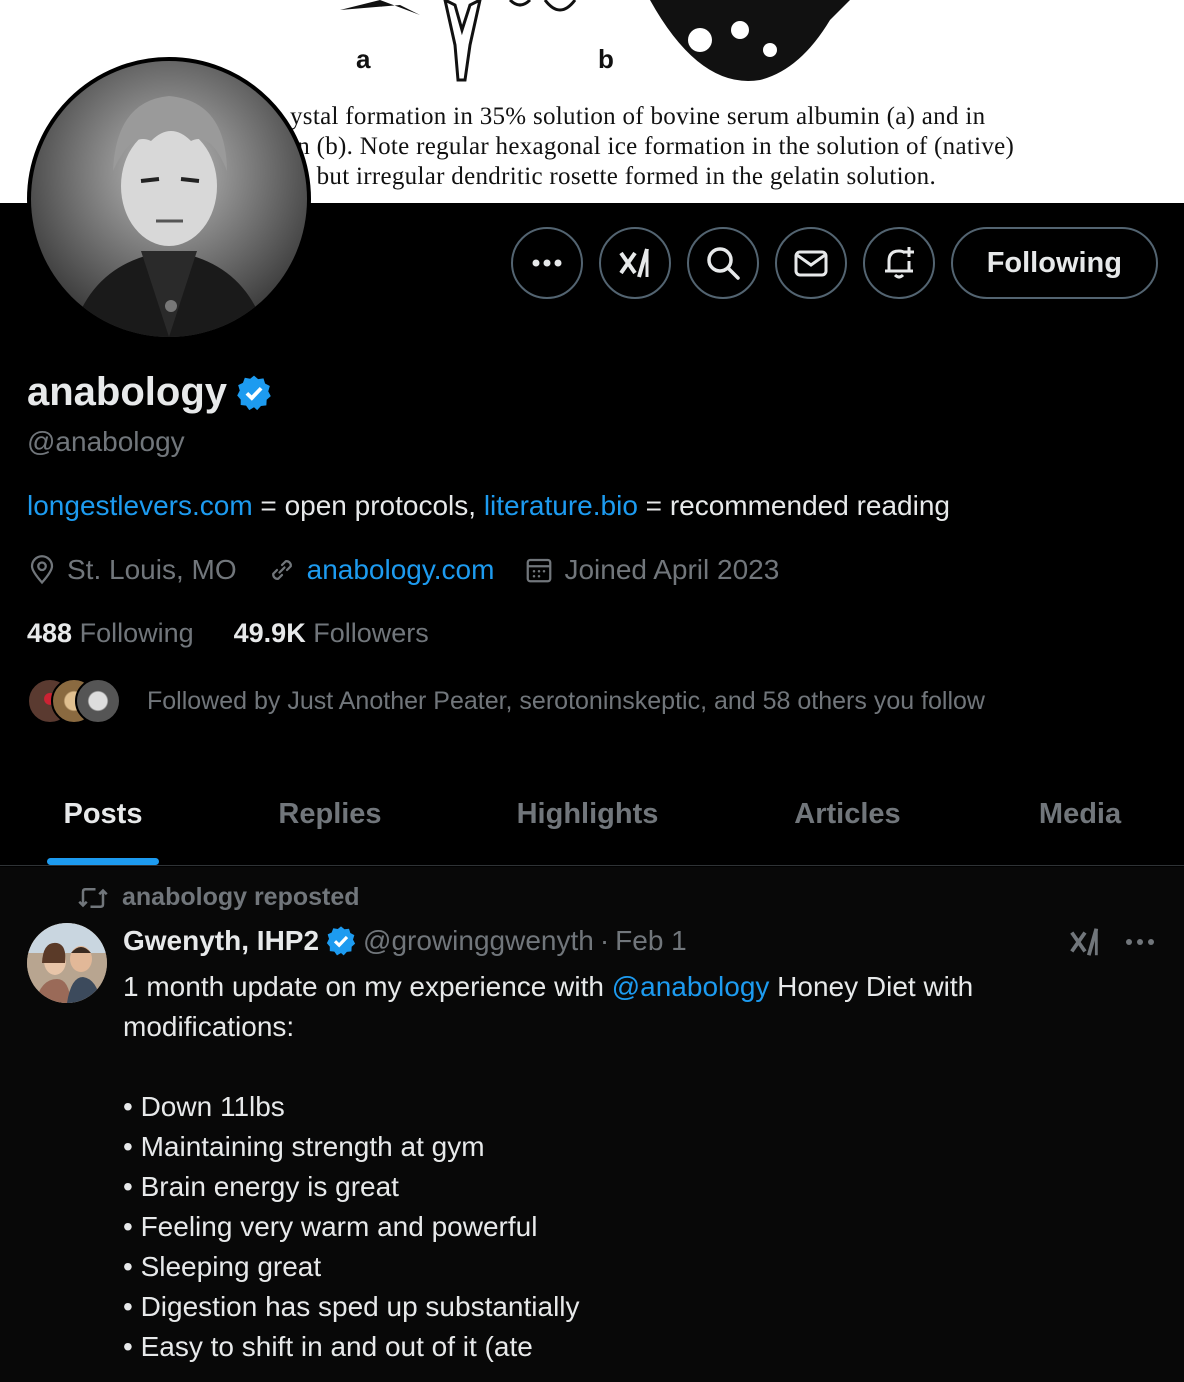 The image size is (1184, 1382). Describe the element at coordinates (221, 941) in the screenshot. I see `post-author-name: Gwenyth, IHP2` at that location.